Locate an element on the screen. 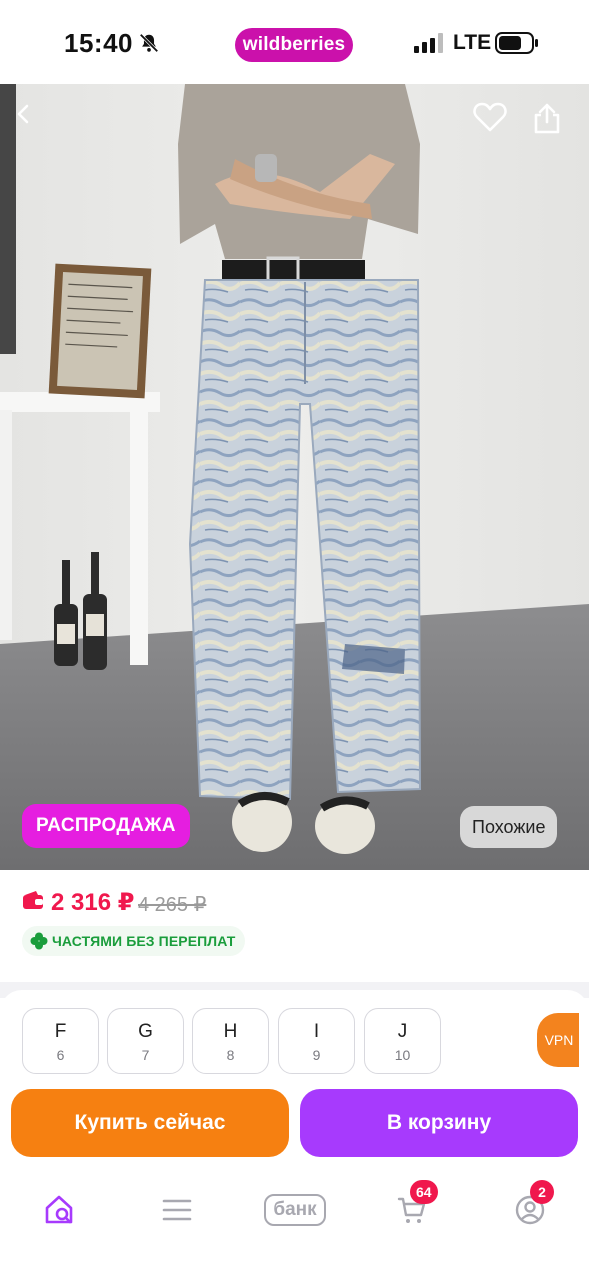 This screenshot has height=1280, width=589. sizes-card: F 6 G 7 H 8 I 9 J 10 is located at coordinates (294, 1040).